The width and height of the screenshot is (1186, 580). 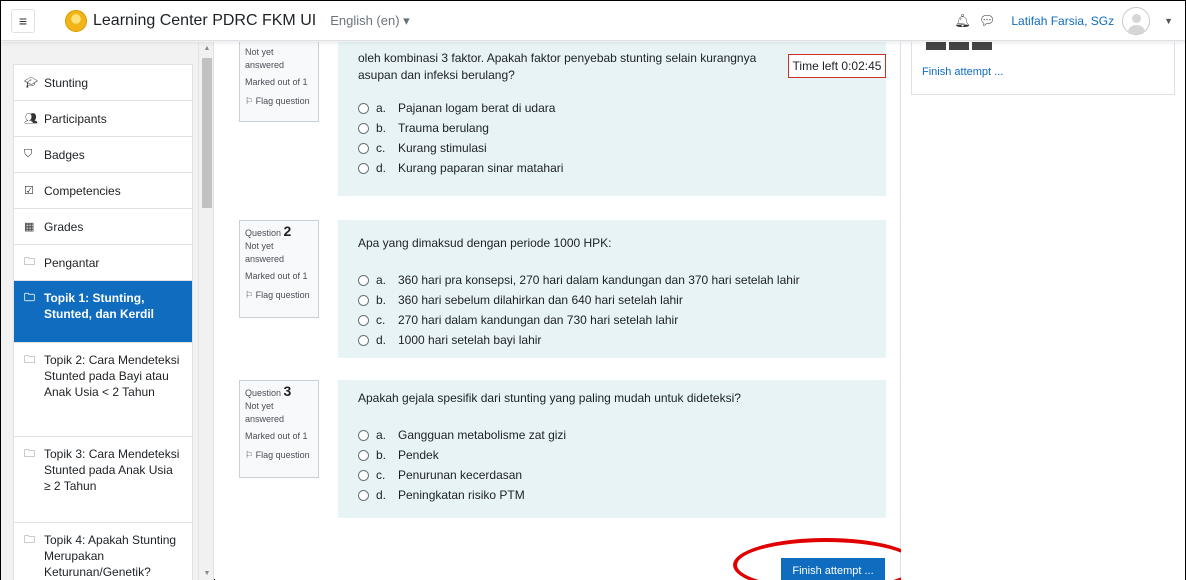 I want to click on drawer-item-participants: 👥︎ Participants, so click(x=103, y=119).